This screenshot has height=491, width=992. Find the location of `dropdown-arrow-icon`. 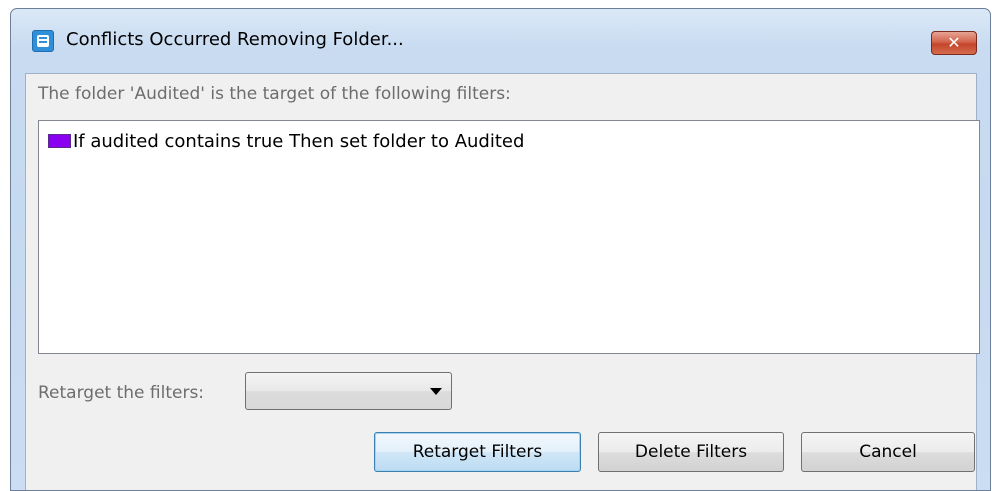

dropdown-arrow-icon is located at coordinates (436, 391).